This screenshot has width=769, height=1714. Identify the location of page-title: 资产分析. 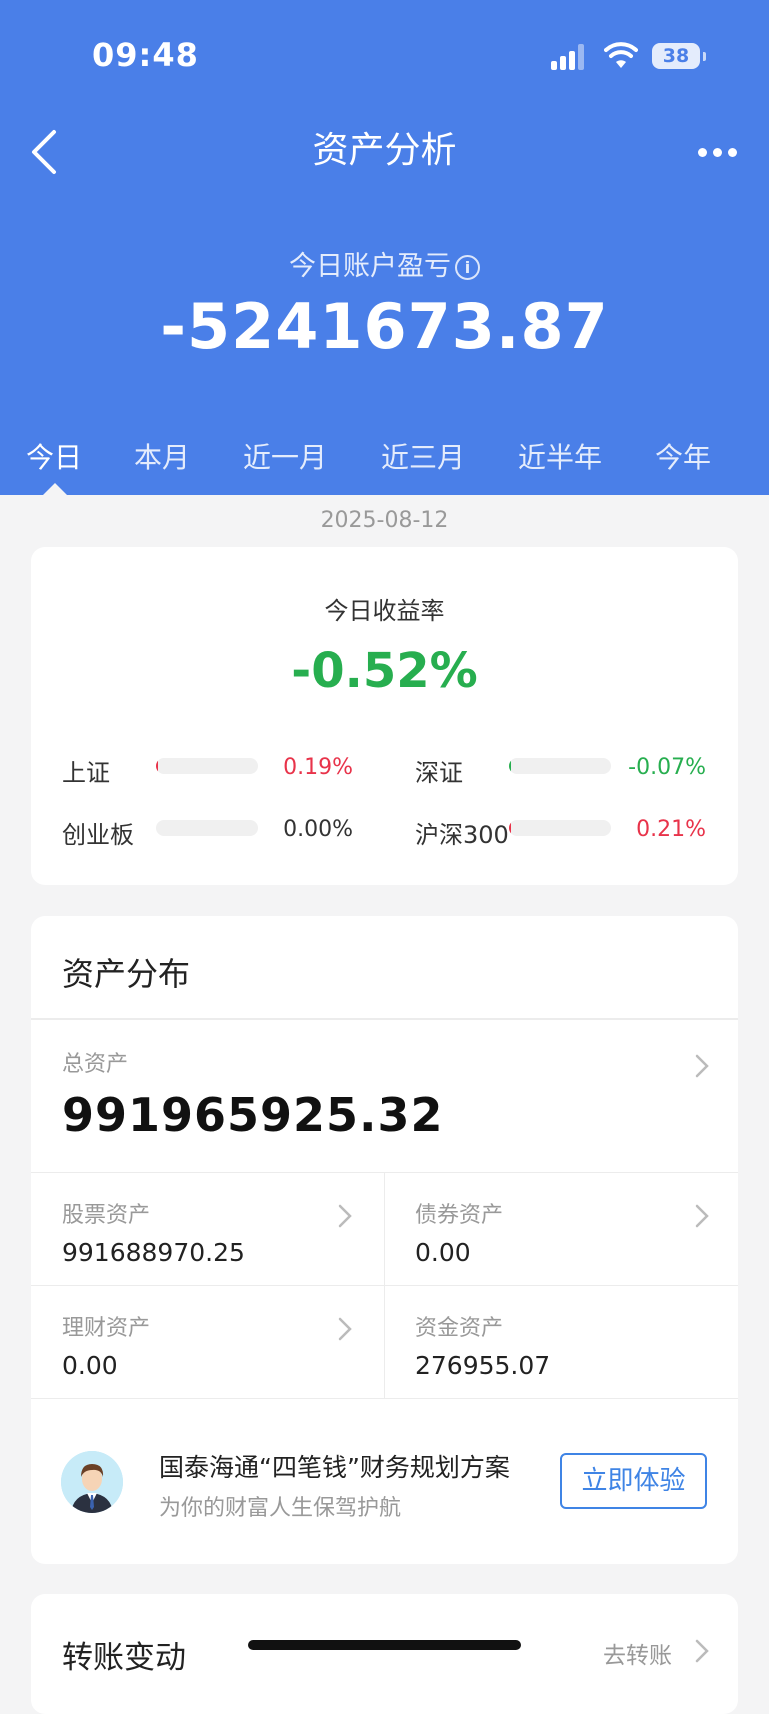
(384, 150).